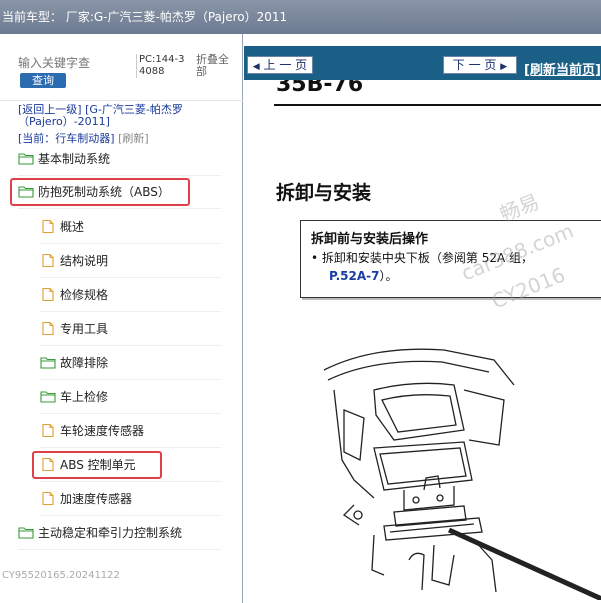  I want to click on reference-link: P.52A-7, so click(354, 276).